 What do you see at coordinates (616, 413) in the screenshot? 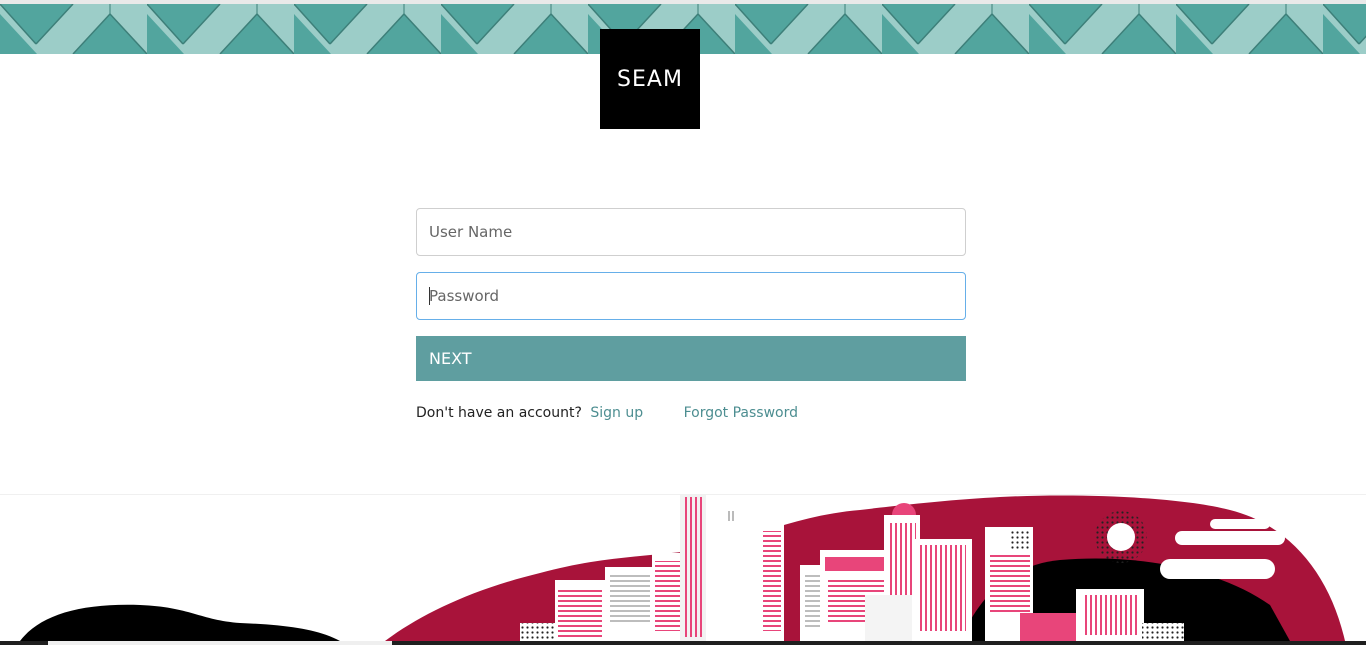
I see `sign-up-link: Sign up` at bounding box center [616, 413].